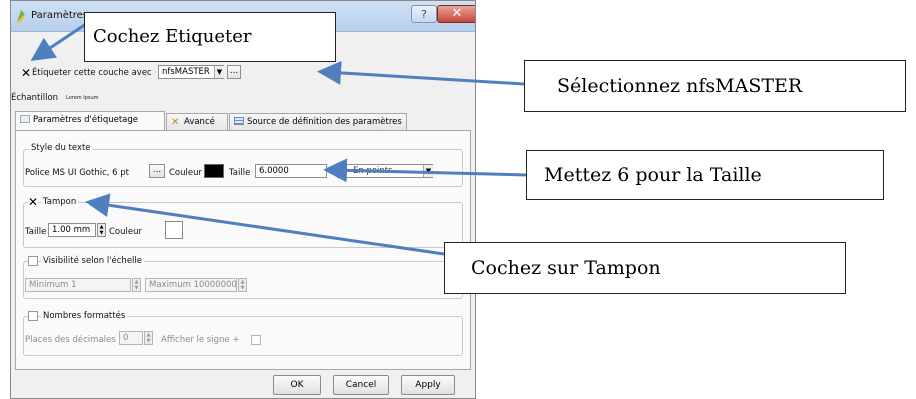 The image size is (916, 399). Describe the element at coordinates (428, 385) in the screenshot. I see `apply-button: Apply` at that location.